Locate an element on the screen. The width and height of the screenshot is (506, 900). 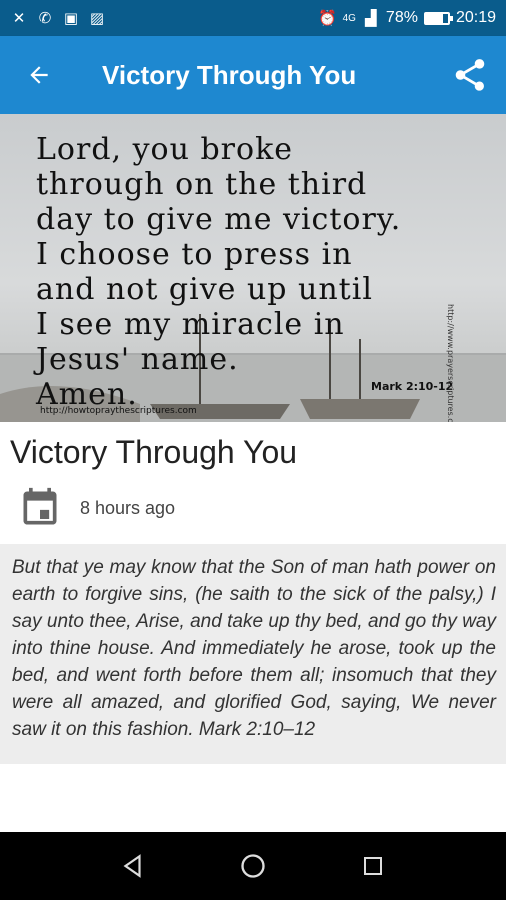
app-bar-title: Victory Through You is located at coordinates (229, 74).